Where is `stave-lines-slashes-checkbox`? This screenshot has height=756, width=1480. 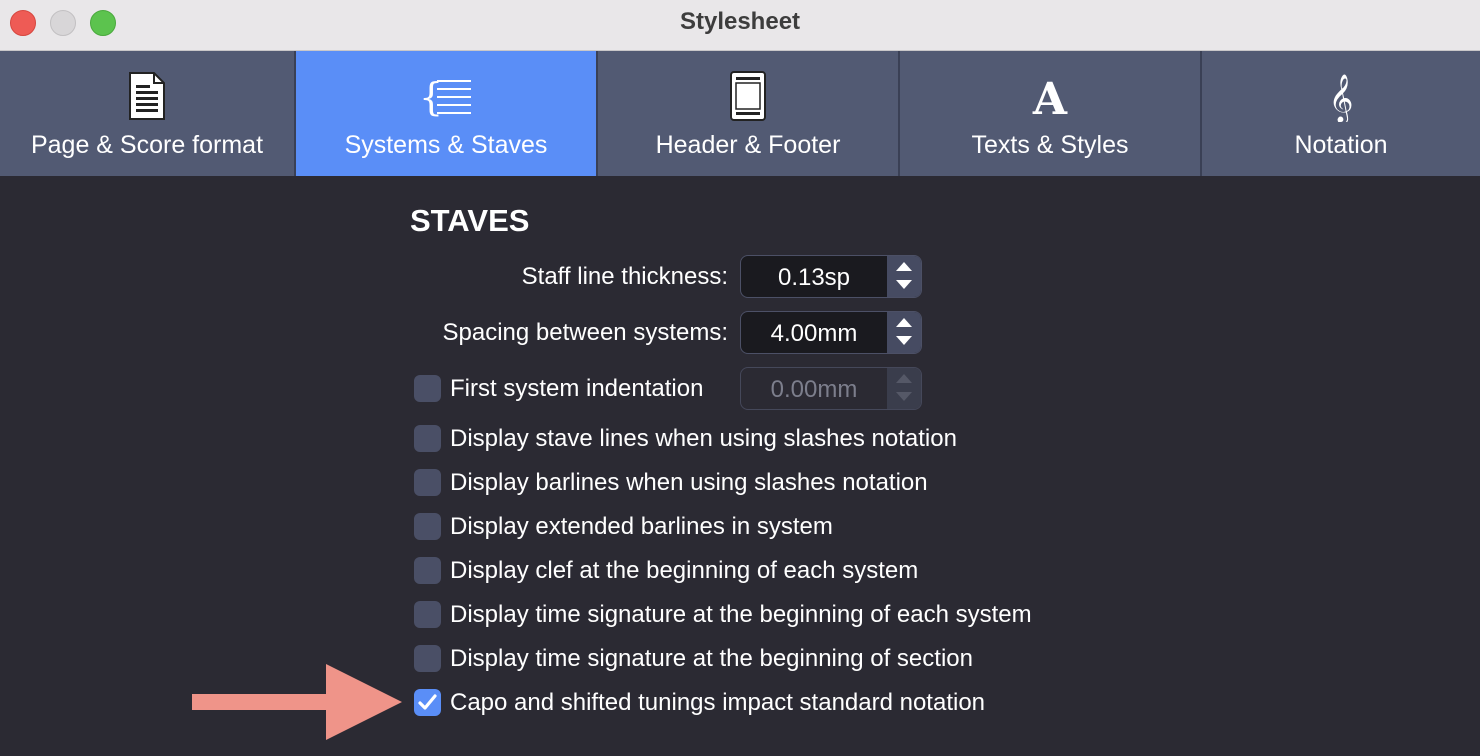
stave-lines-slashes-checkbox is located at coordinates (427, 438).